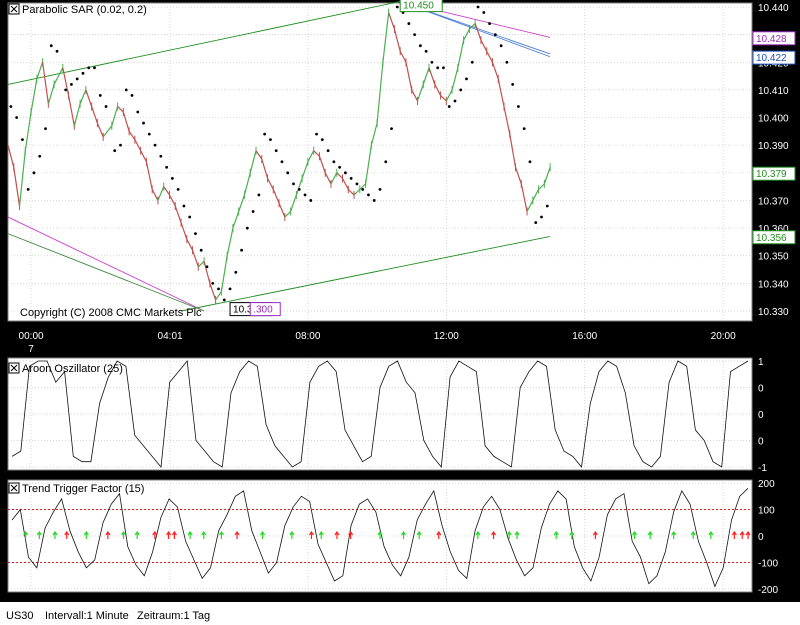  What do you see at coordinates (87, 616) in the screenshot?
I see `status-interval: Intervall:1 Minute` at bounding box center [87, 616].